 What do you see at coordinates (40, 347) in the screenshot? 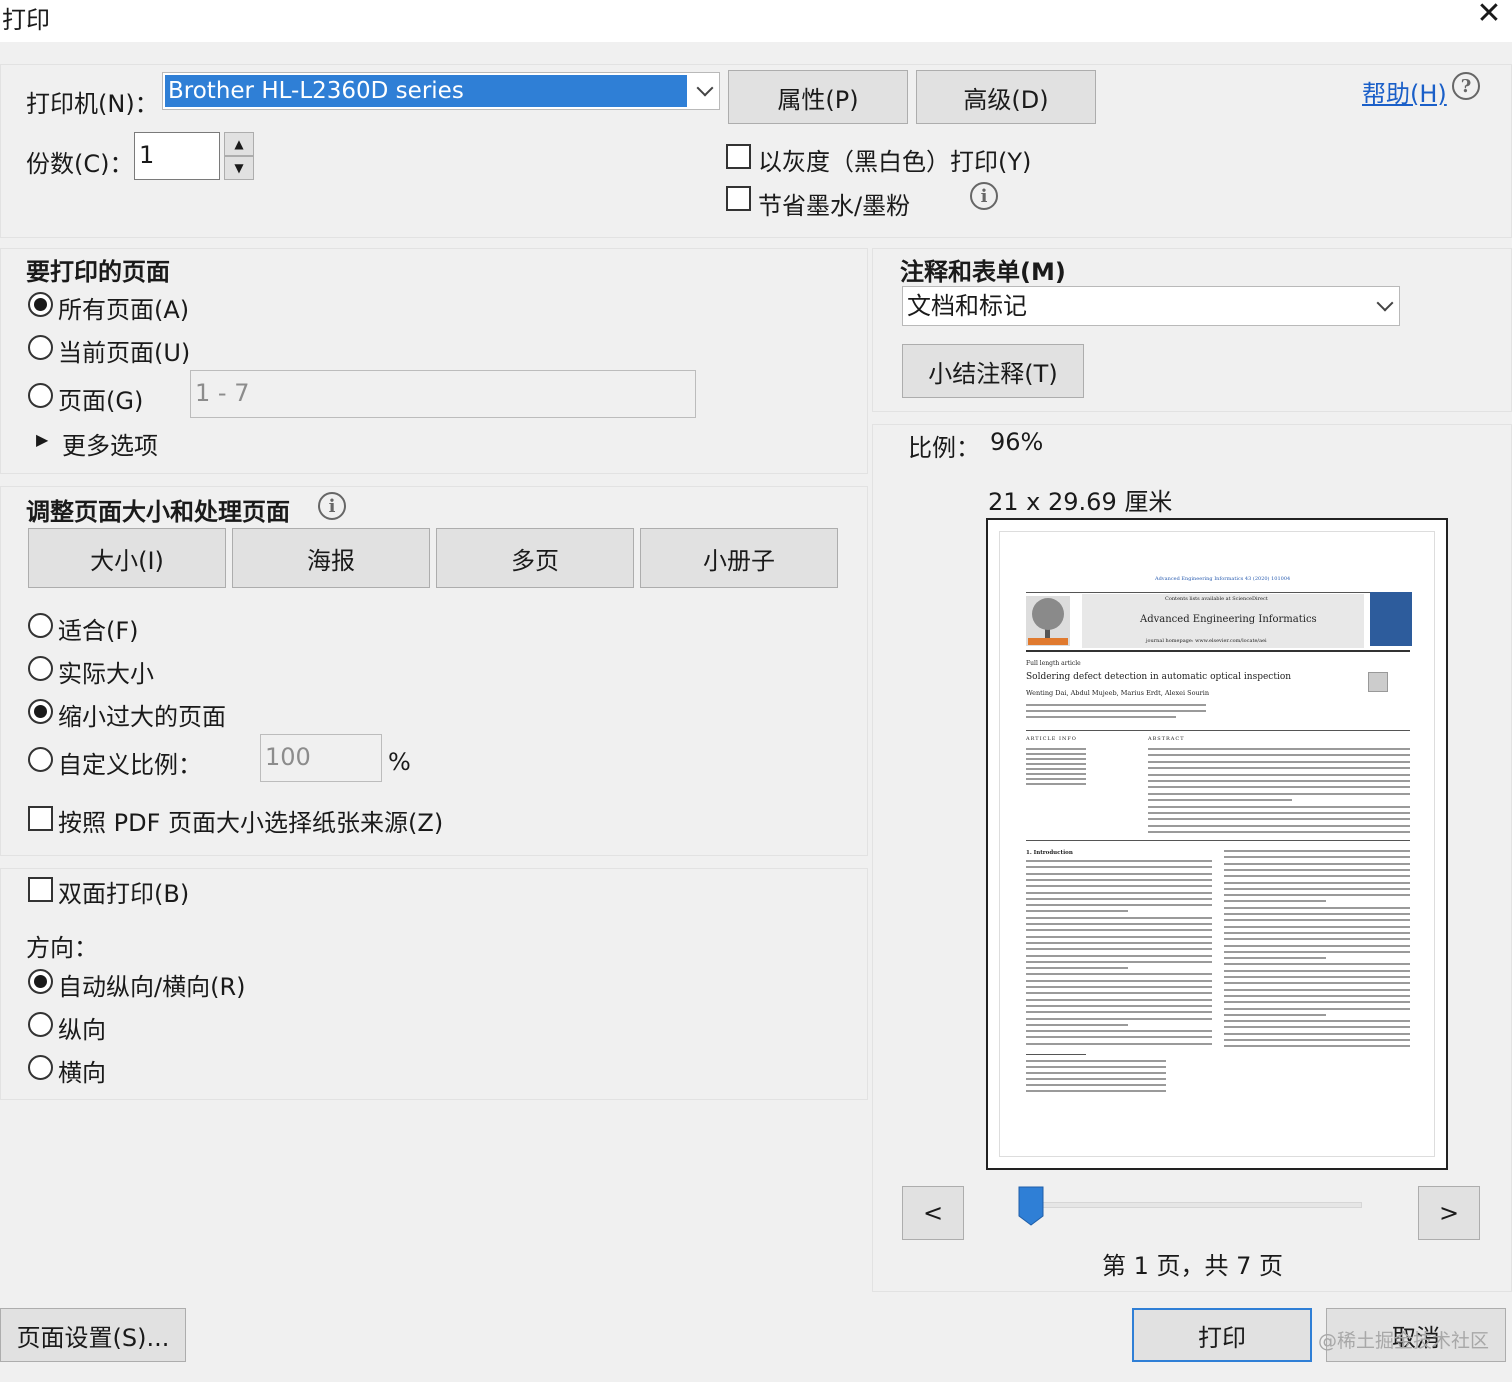
I see `current-page-radio` at bounding box center [40, 347].